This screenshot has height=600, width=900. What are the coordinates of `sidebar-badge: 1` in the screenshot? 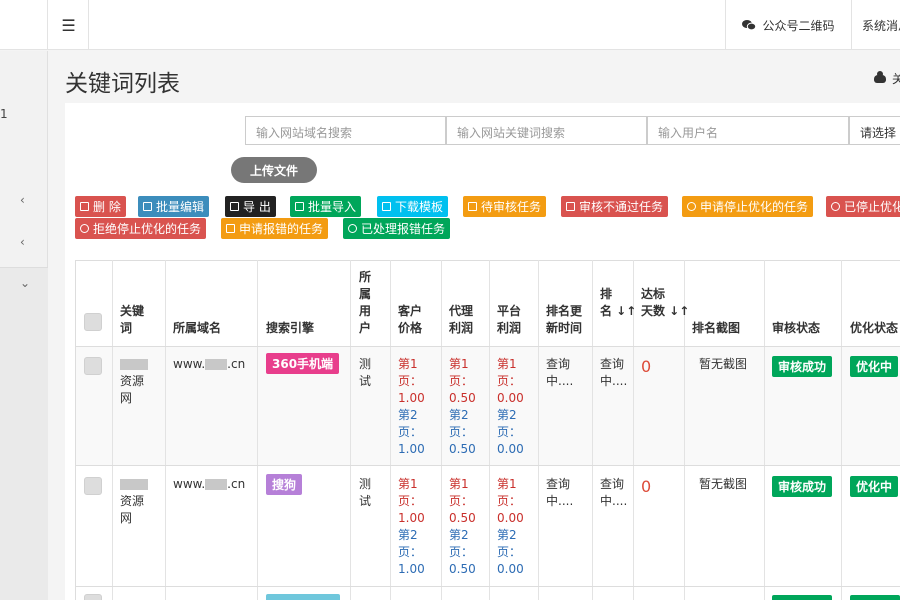 It's located at (4, 114).